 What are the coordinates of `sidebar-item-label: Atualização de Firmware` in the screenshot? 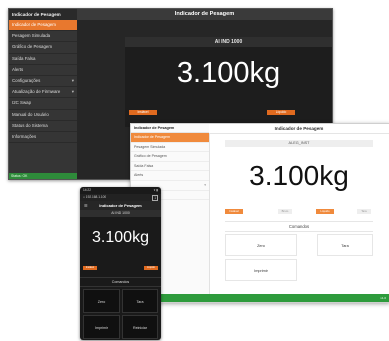 It's located at (36, 92).